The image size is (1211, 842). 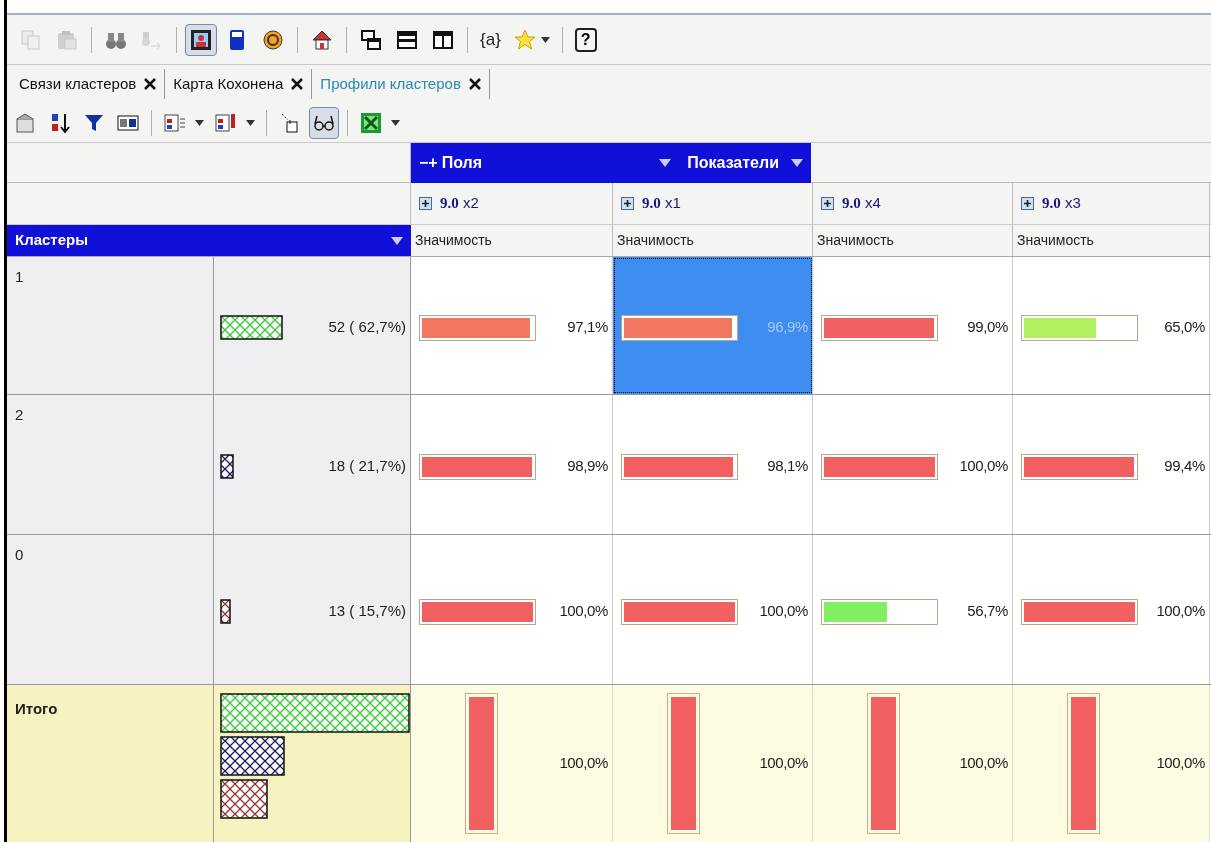 What do you see at coordinates (273, 39) in the screenshot?
I see `refresh-icon` at bounding box center [273, 39].